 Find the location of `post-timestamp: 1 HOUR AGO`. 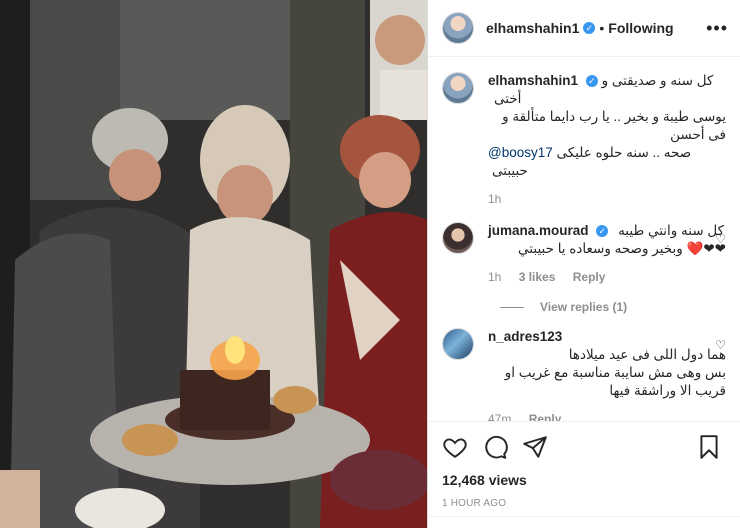

post-timestamp: 1 HOUR AGO is located at coordinates (474, 503).